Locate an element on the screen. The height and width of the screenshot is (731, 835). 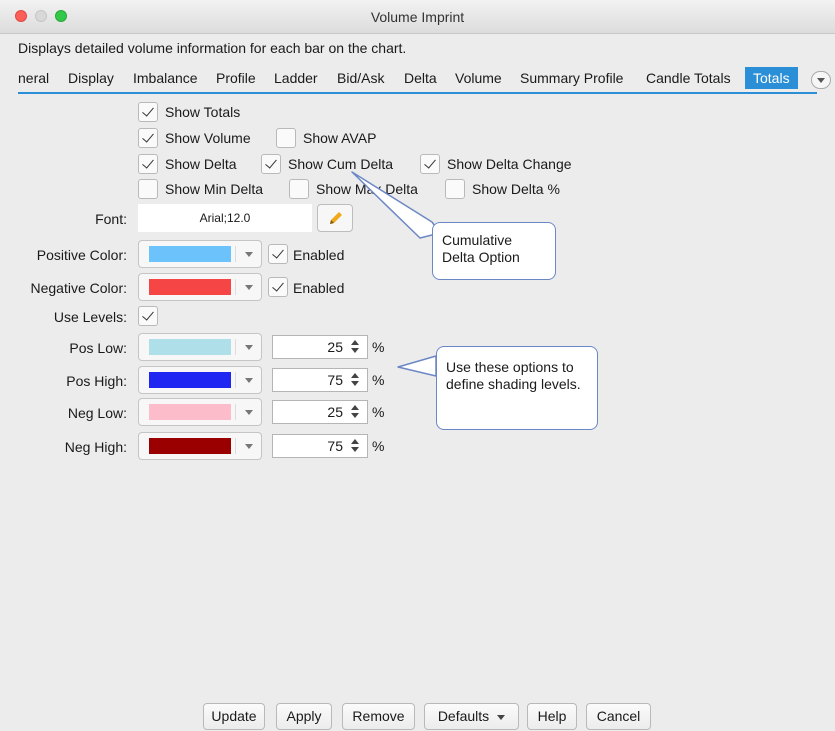
update-button: Update is located at coordinates (234, 716).